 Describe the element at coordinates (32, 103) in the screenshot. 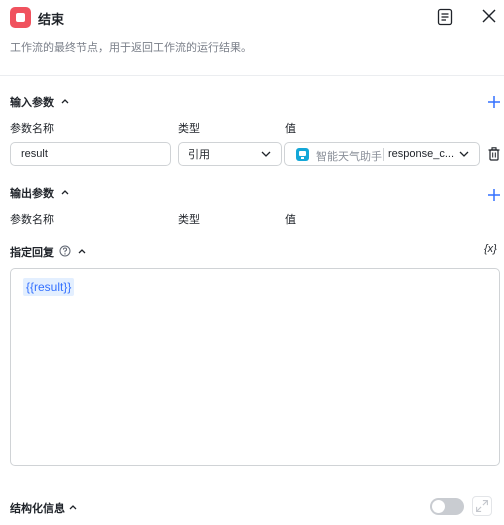

I see `input-params-title: 输入参数` at that location.